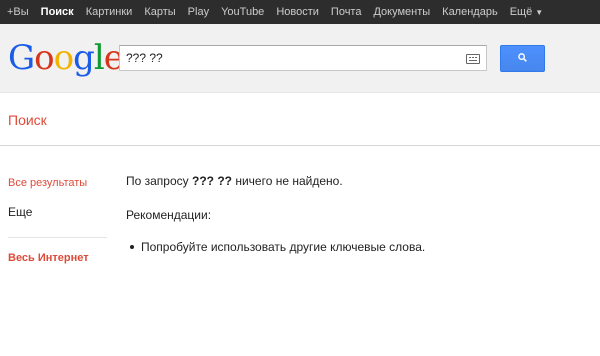 This screenshot has width=600, height=356. I want to click on nav-item-calendar: Календарь, so click(470, 12).